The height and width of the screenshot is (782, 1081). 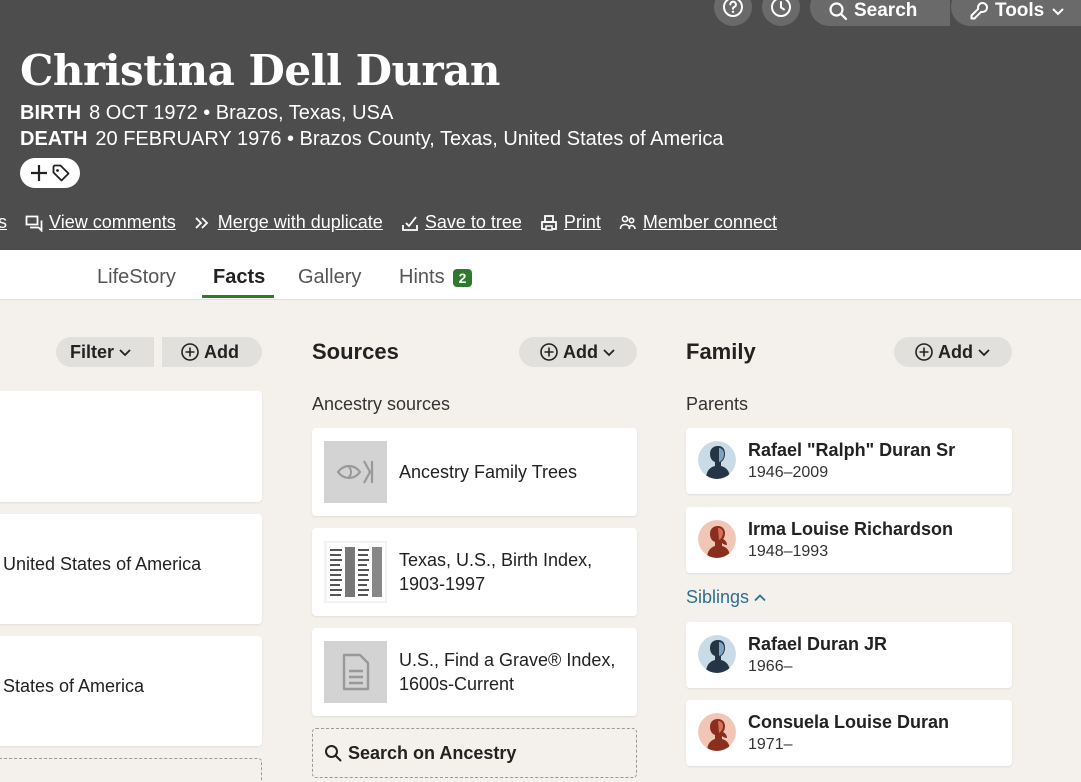 I want to click on print-link: Print, so click(x=570, y=222).